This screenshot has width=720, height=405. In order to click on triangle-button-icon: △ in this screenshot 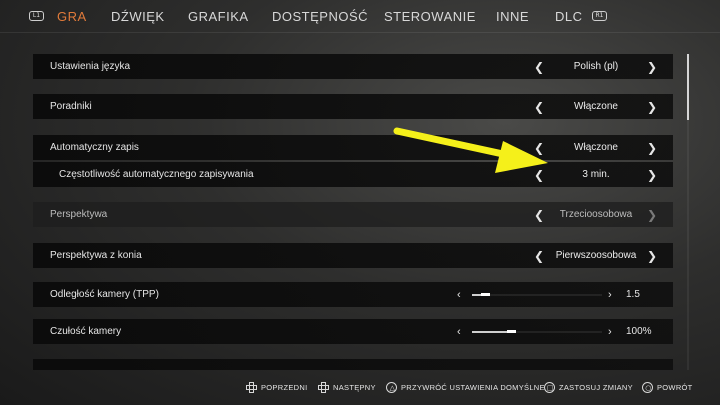, I will do `click(391, 387)`.